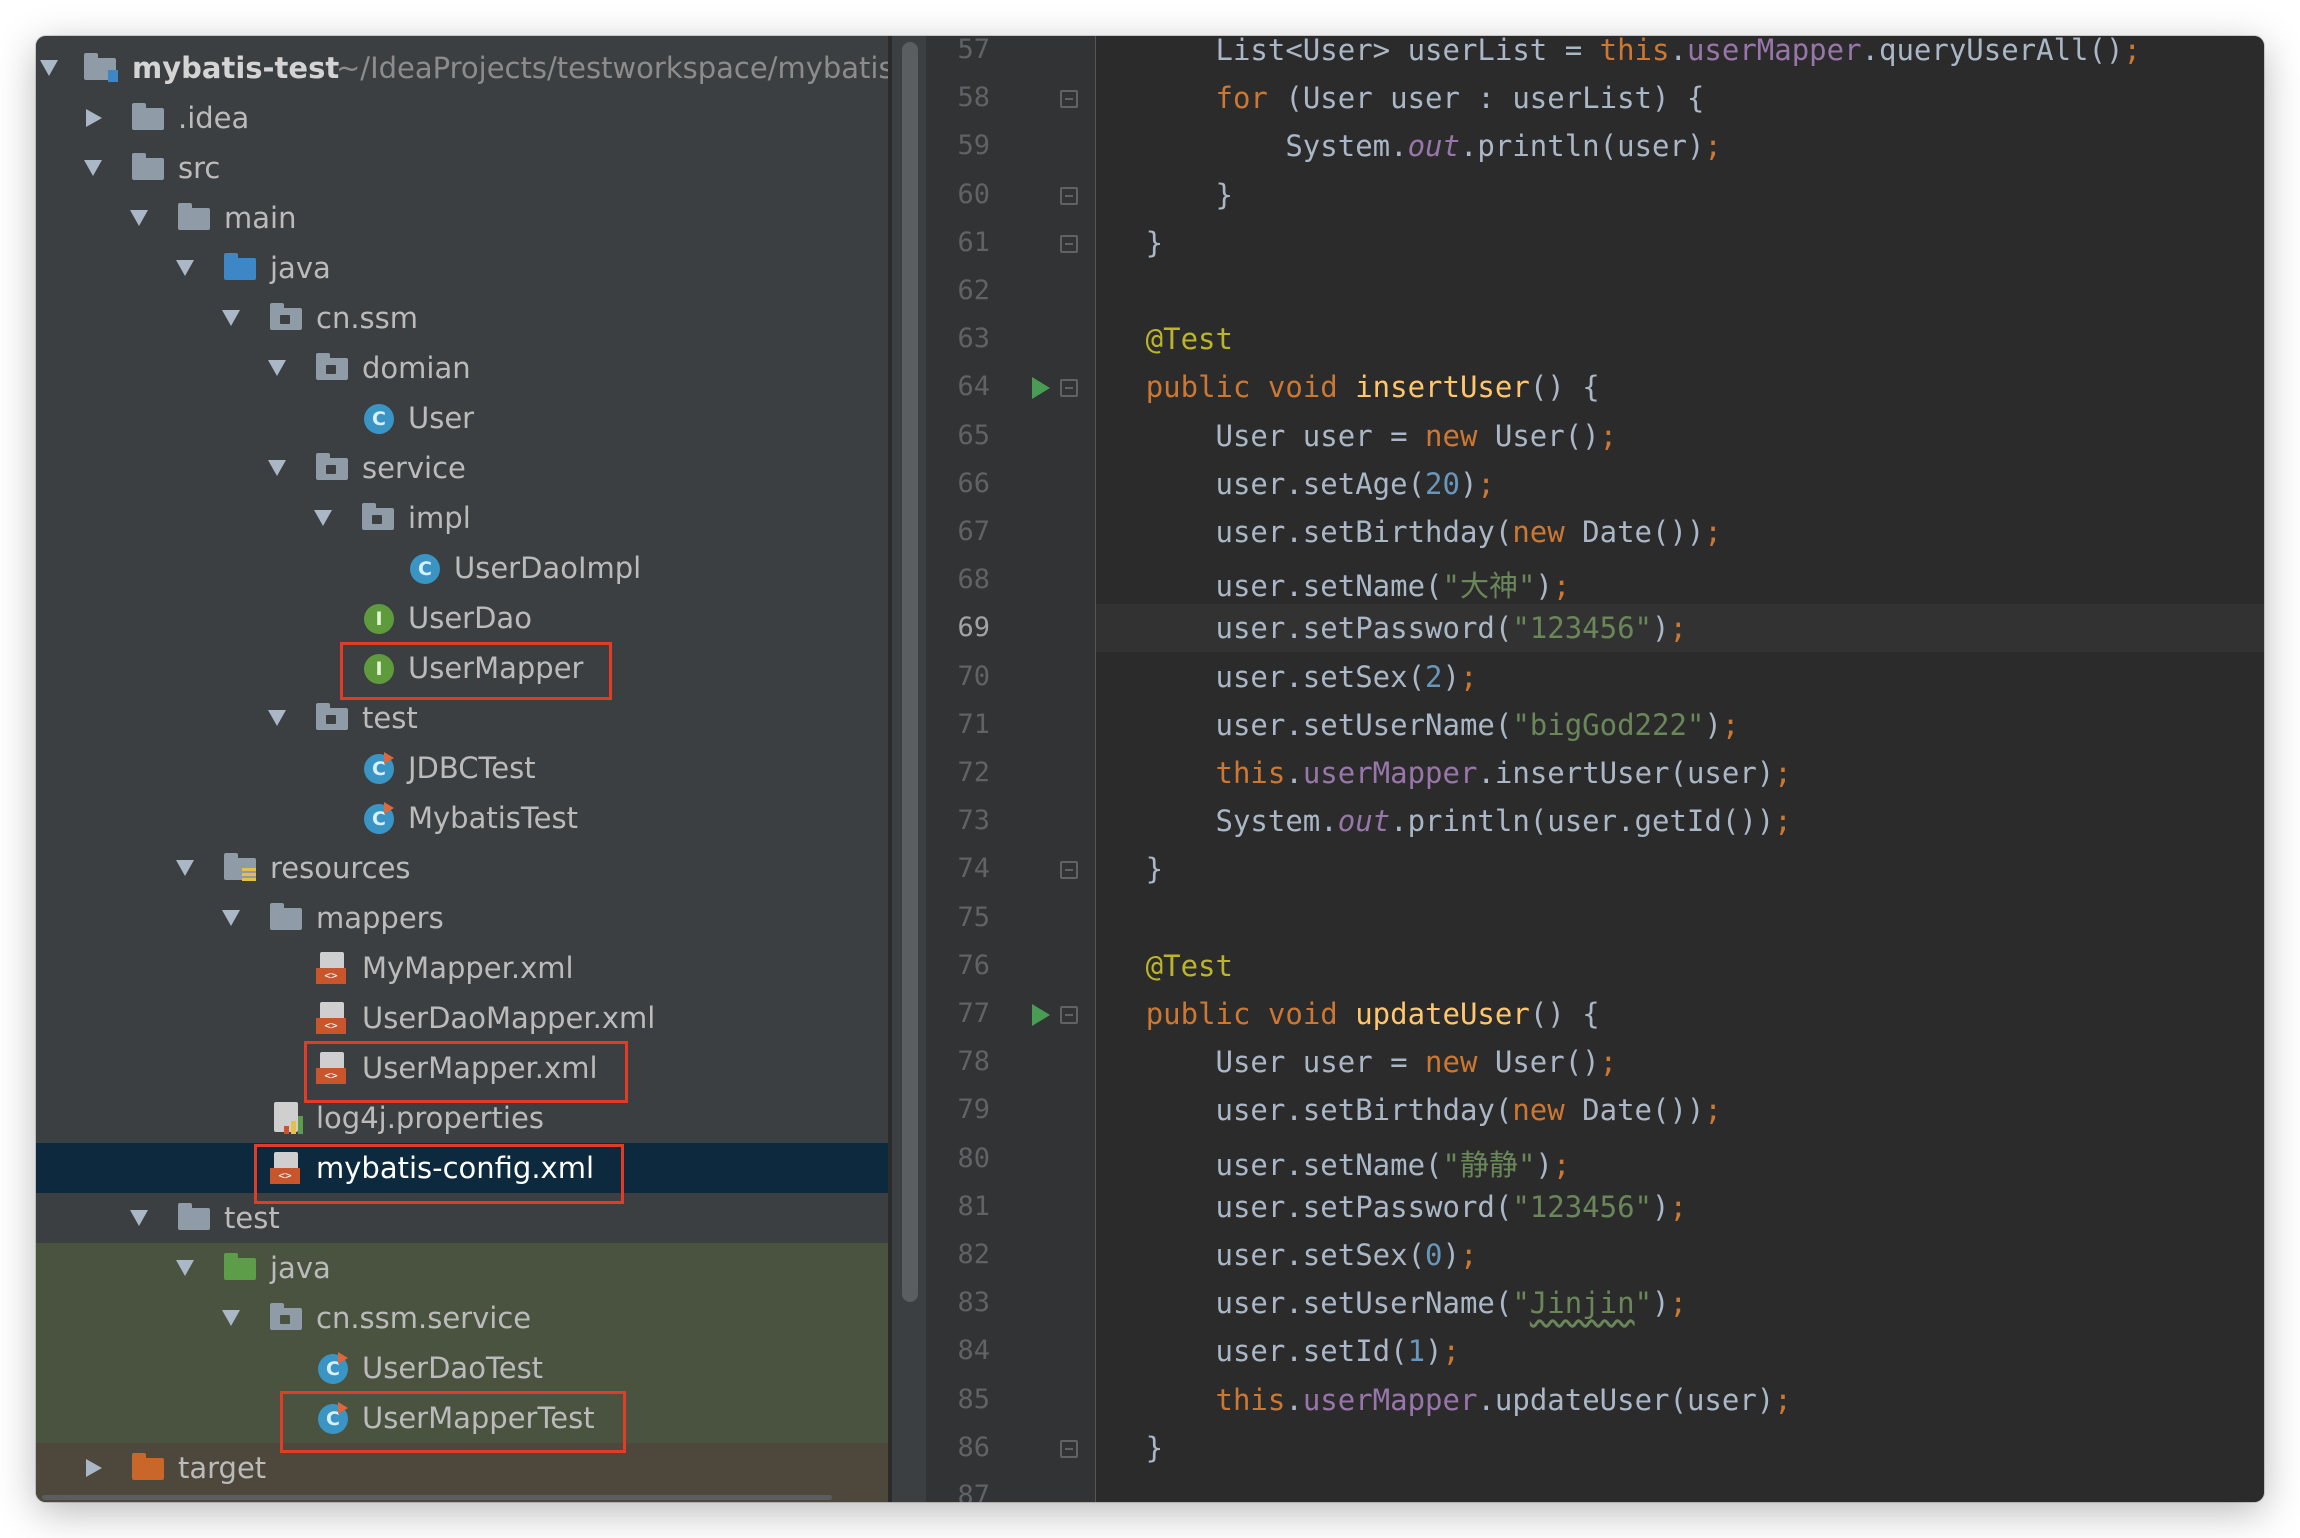  Describe the element at coordinates (1680, 1400) in the screenshot. I see `code-line: this.userMapper.updateUser(user);` at that location.